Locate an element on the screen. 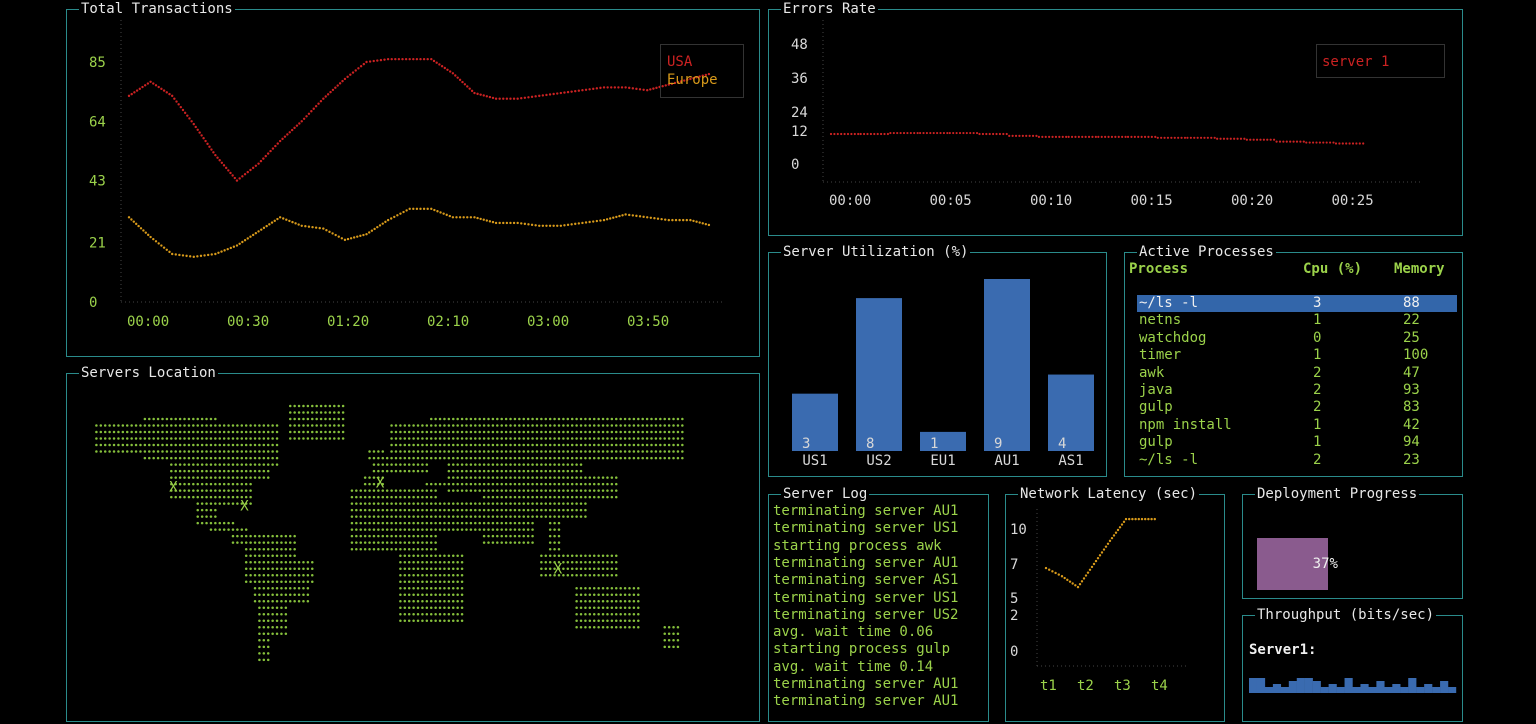  process-row: awk 2 47 is located at coordinates (1297, 373).